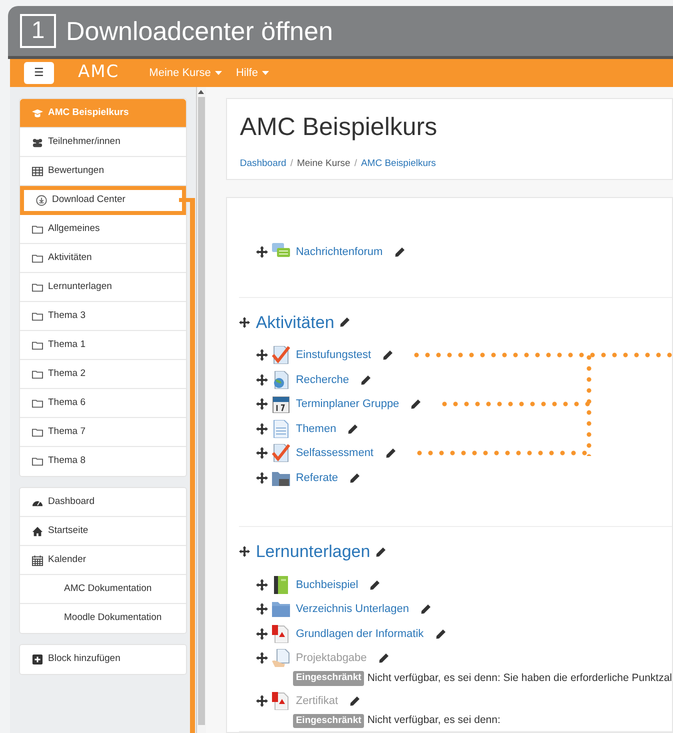 The image size is (673, 733). I want to click on breadcrumb-item: AMC Beispielkurs, so click(398, 164).